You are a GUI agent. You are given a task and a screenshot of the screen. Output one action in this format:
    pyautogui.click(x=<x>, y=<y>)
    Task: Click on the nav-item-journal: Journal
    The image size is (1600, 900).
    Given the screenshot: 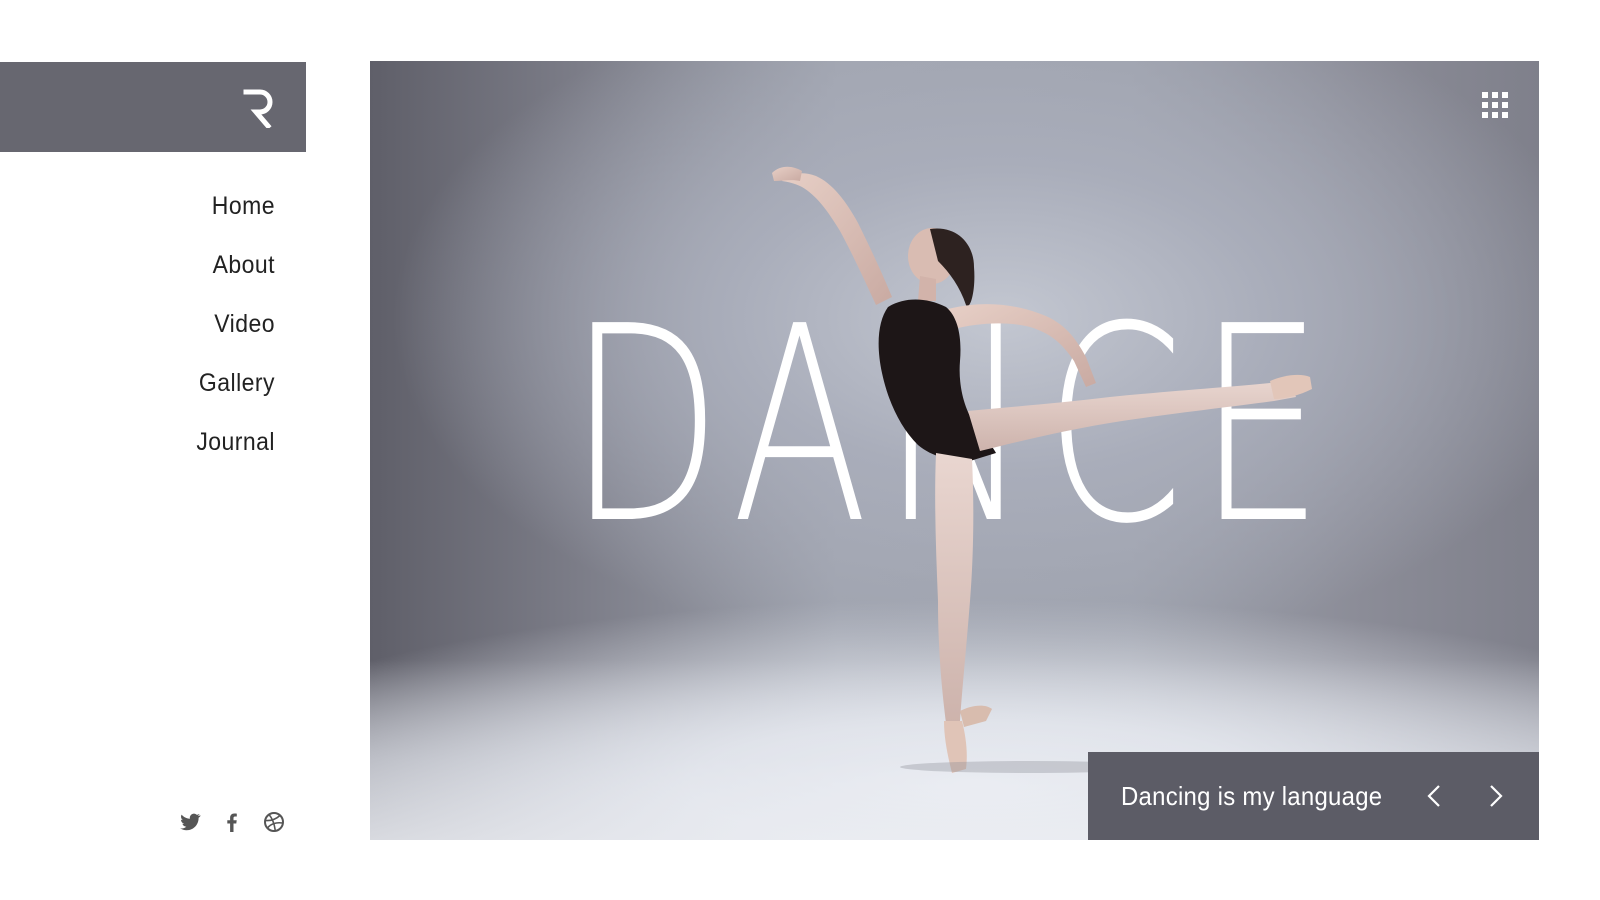 What is the action you would take?
    pyautogui.click(x=148, y=451)
    